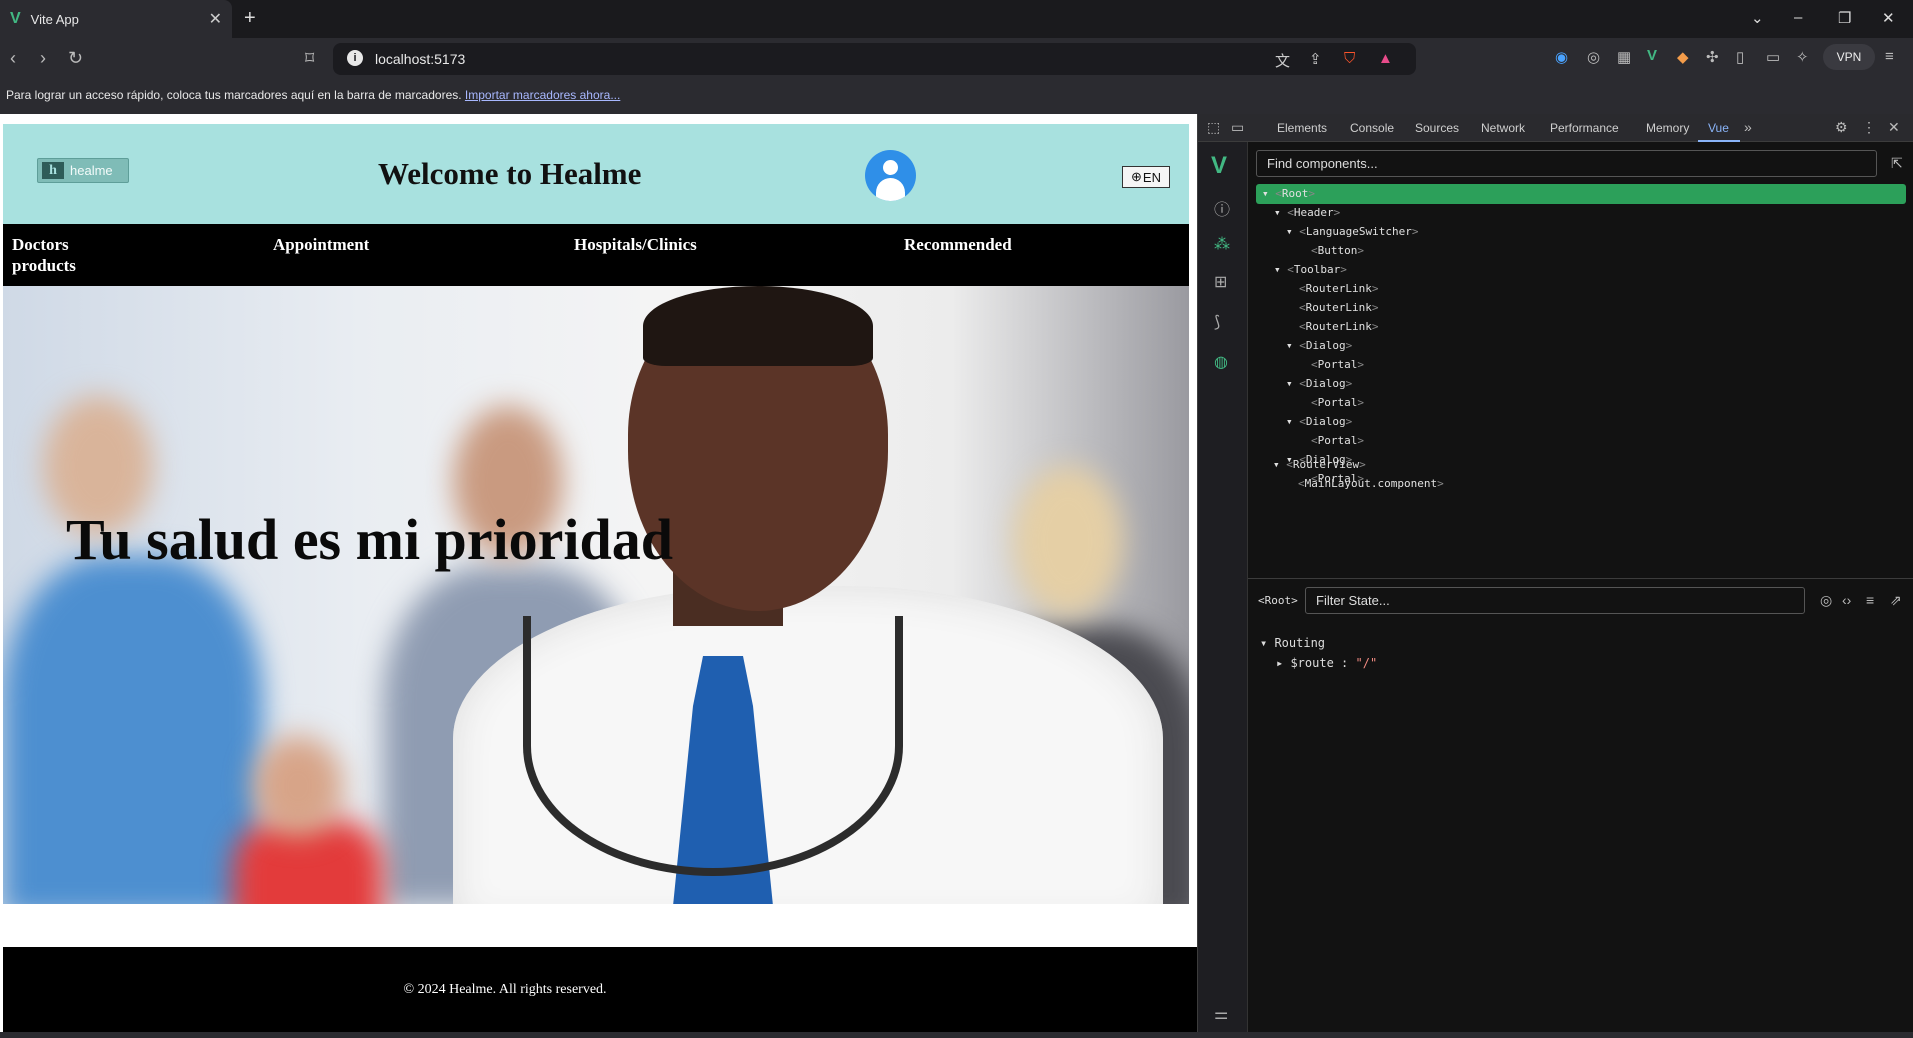 Image resolution: width=1913 pixels, height=1038 pixels. Describe the element at coordinates (1315, 59) in the screenshot. I see `share-icon: ⇪` at that location.